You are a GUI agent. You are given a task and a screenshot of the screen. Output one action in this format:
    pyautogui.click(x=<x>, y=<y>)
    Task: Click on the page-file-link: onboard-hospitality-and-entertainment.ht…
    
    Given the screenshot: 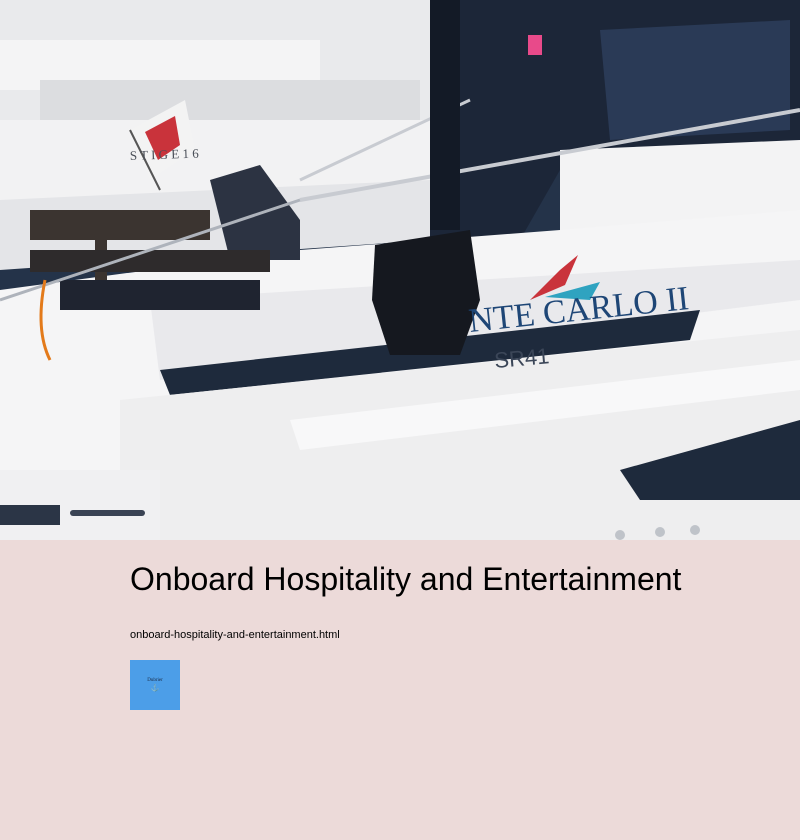 What is the action you would take?
    pyautogui.click(x=235, y=635)
    